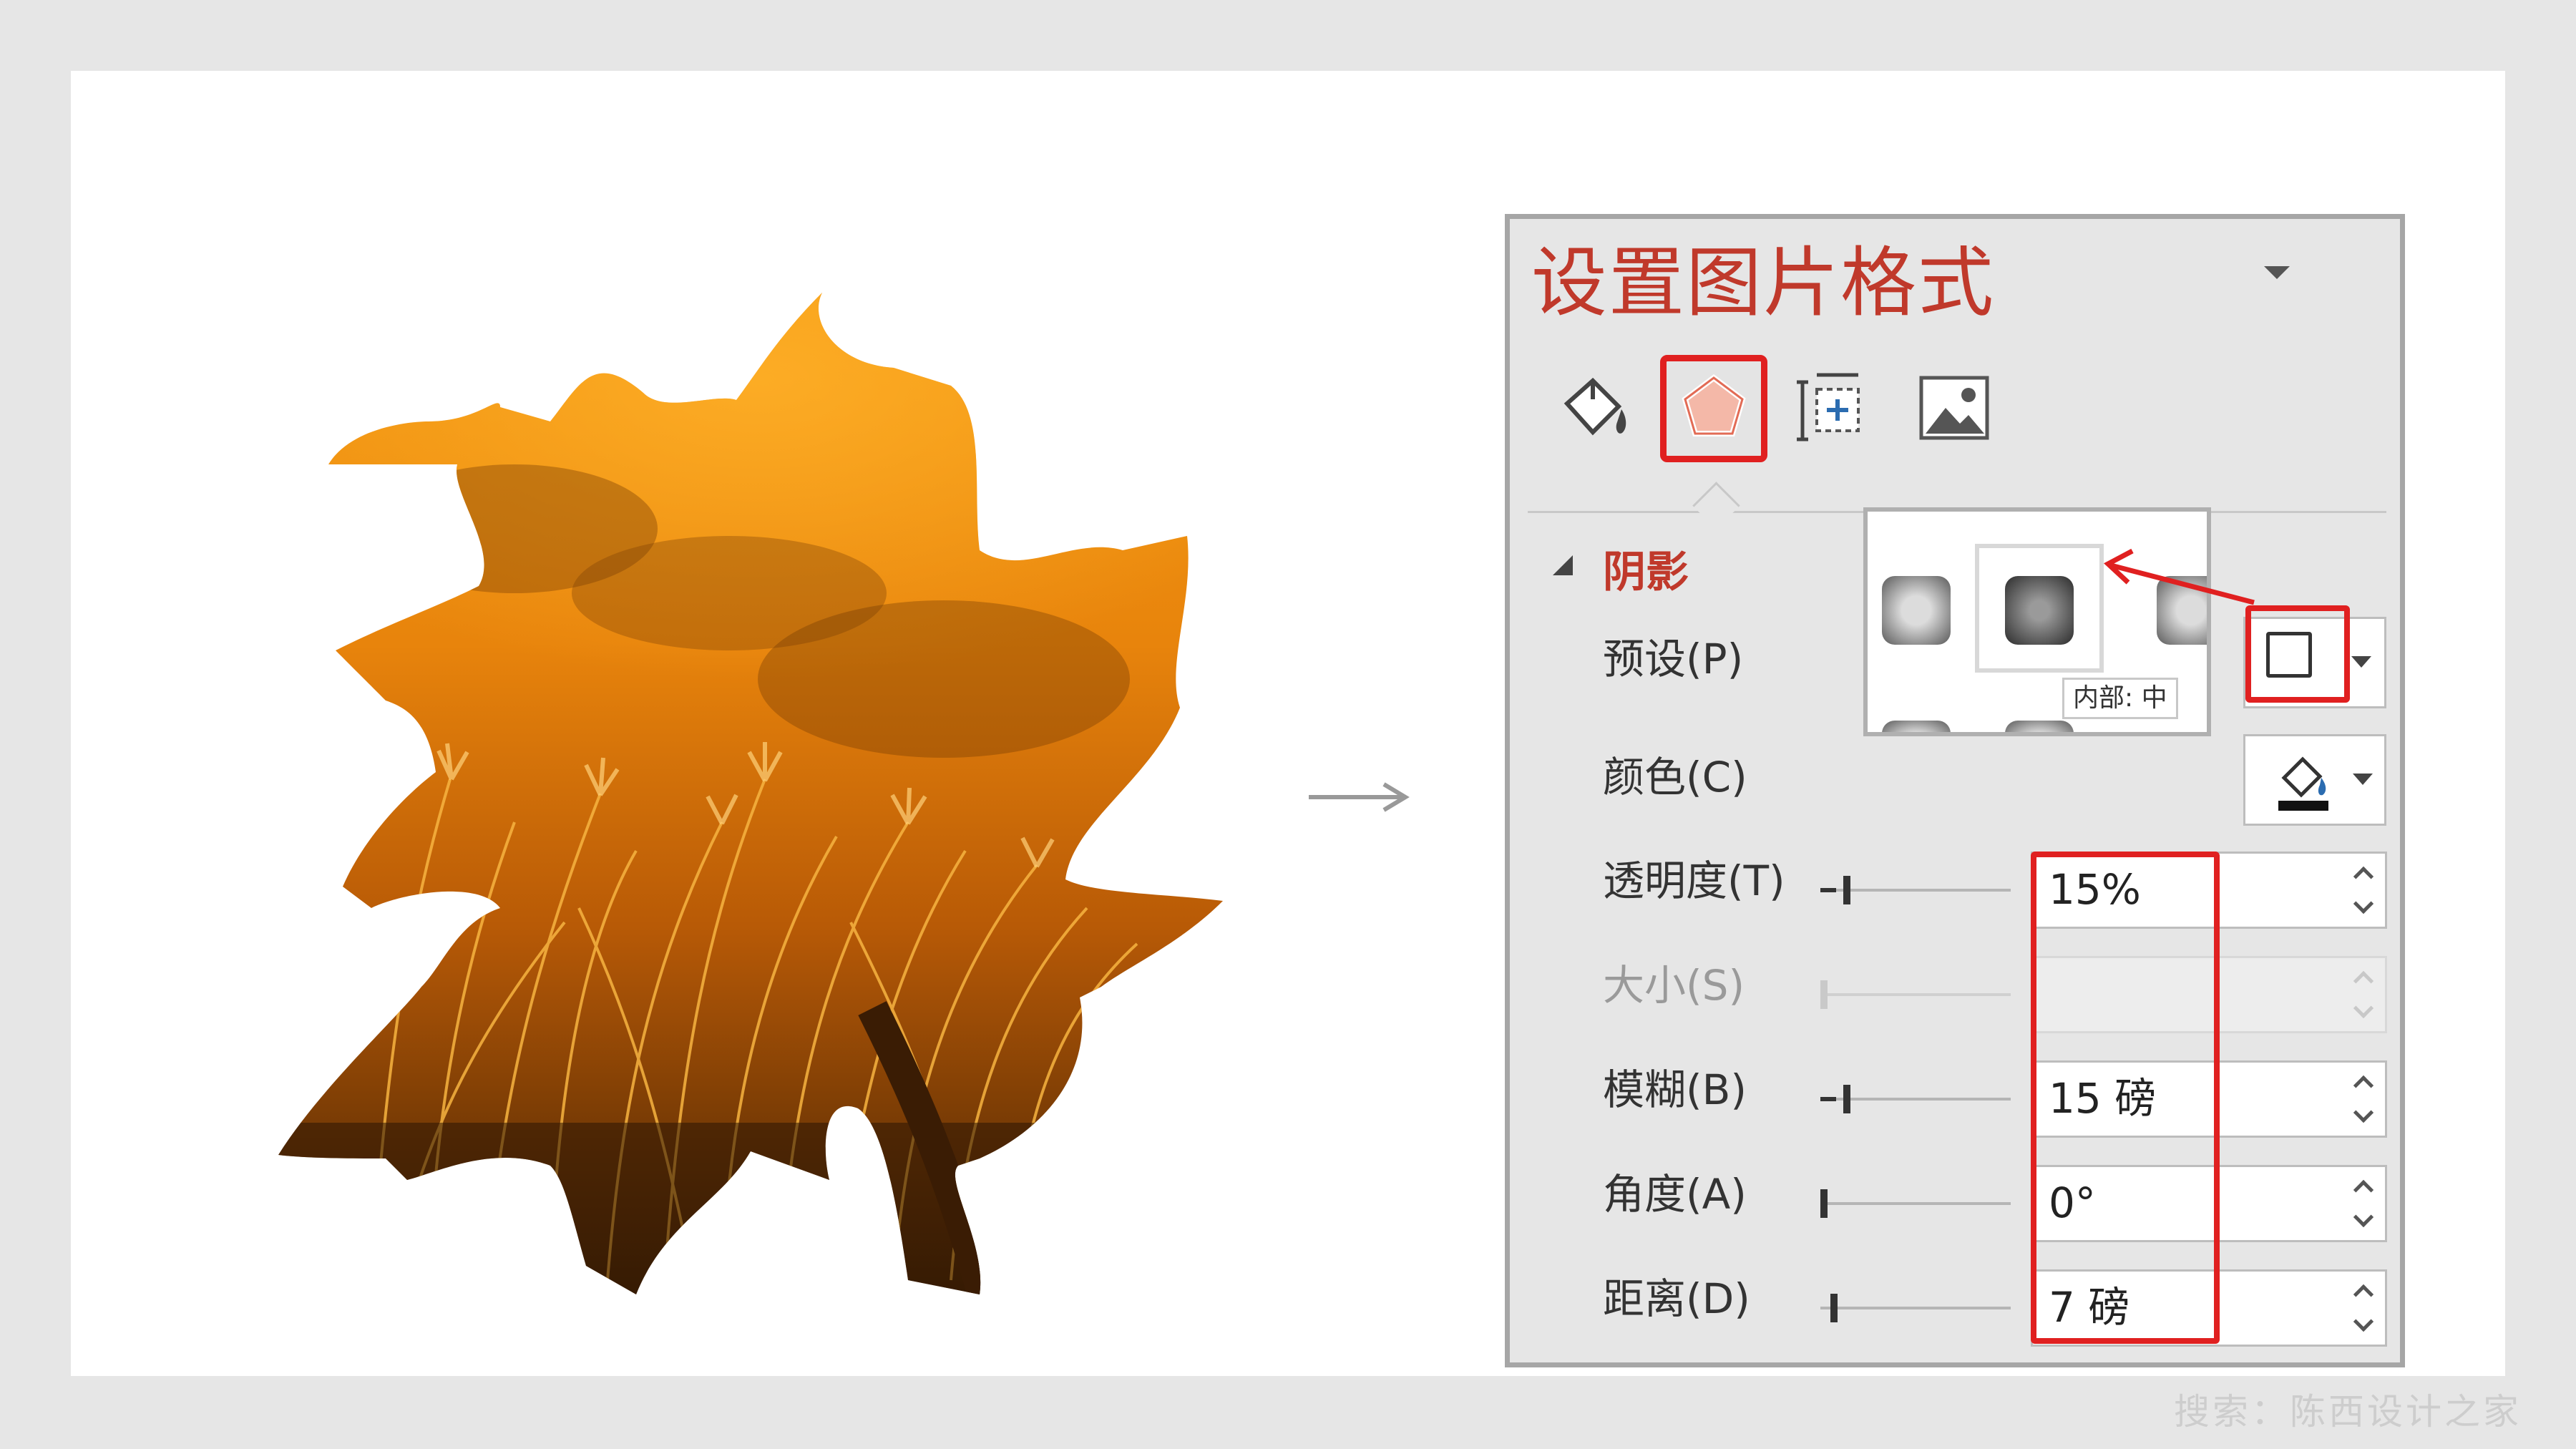 This screenshot has height=1449, width=2576. What do you see at coordinates (2303, 783) in the screenshot?
I see `paint-bucket-icon` at bounding box center [2303, 783].